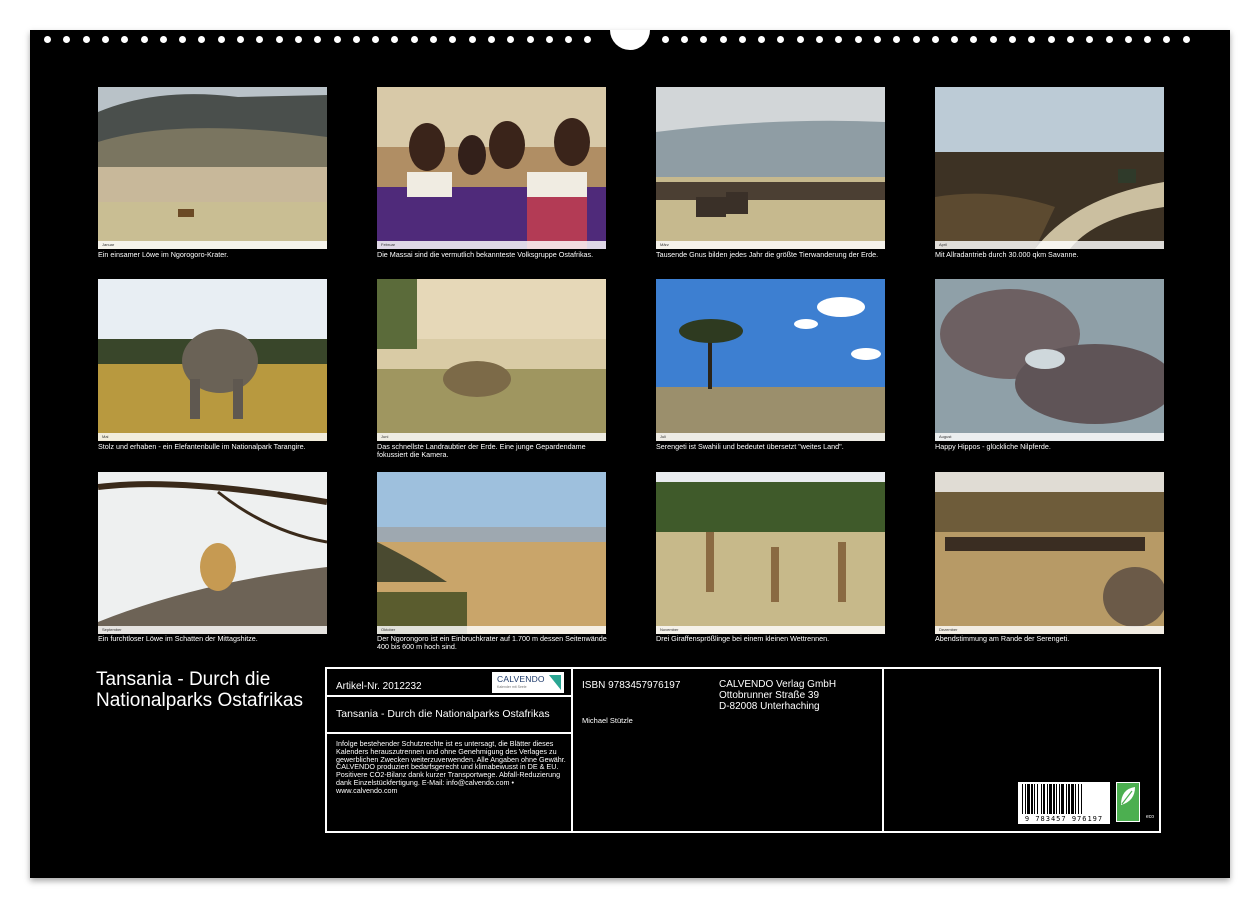 This screenshot has width=1260, height=908. Describe the element at coordinates (212, 437) in the screenshot. I see `calendar-strip: Mai` at that location.